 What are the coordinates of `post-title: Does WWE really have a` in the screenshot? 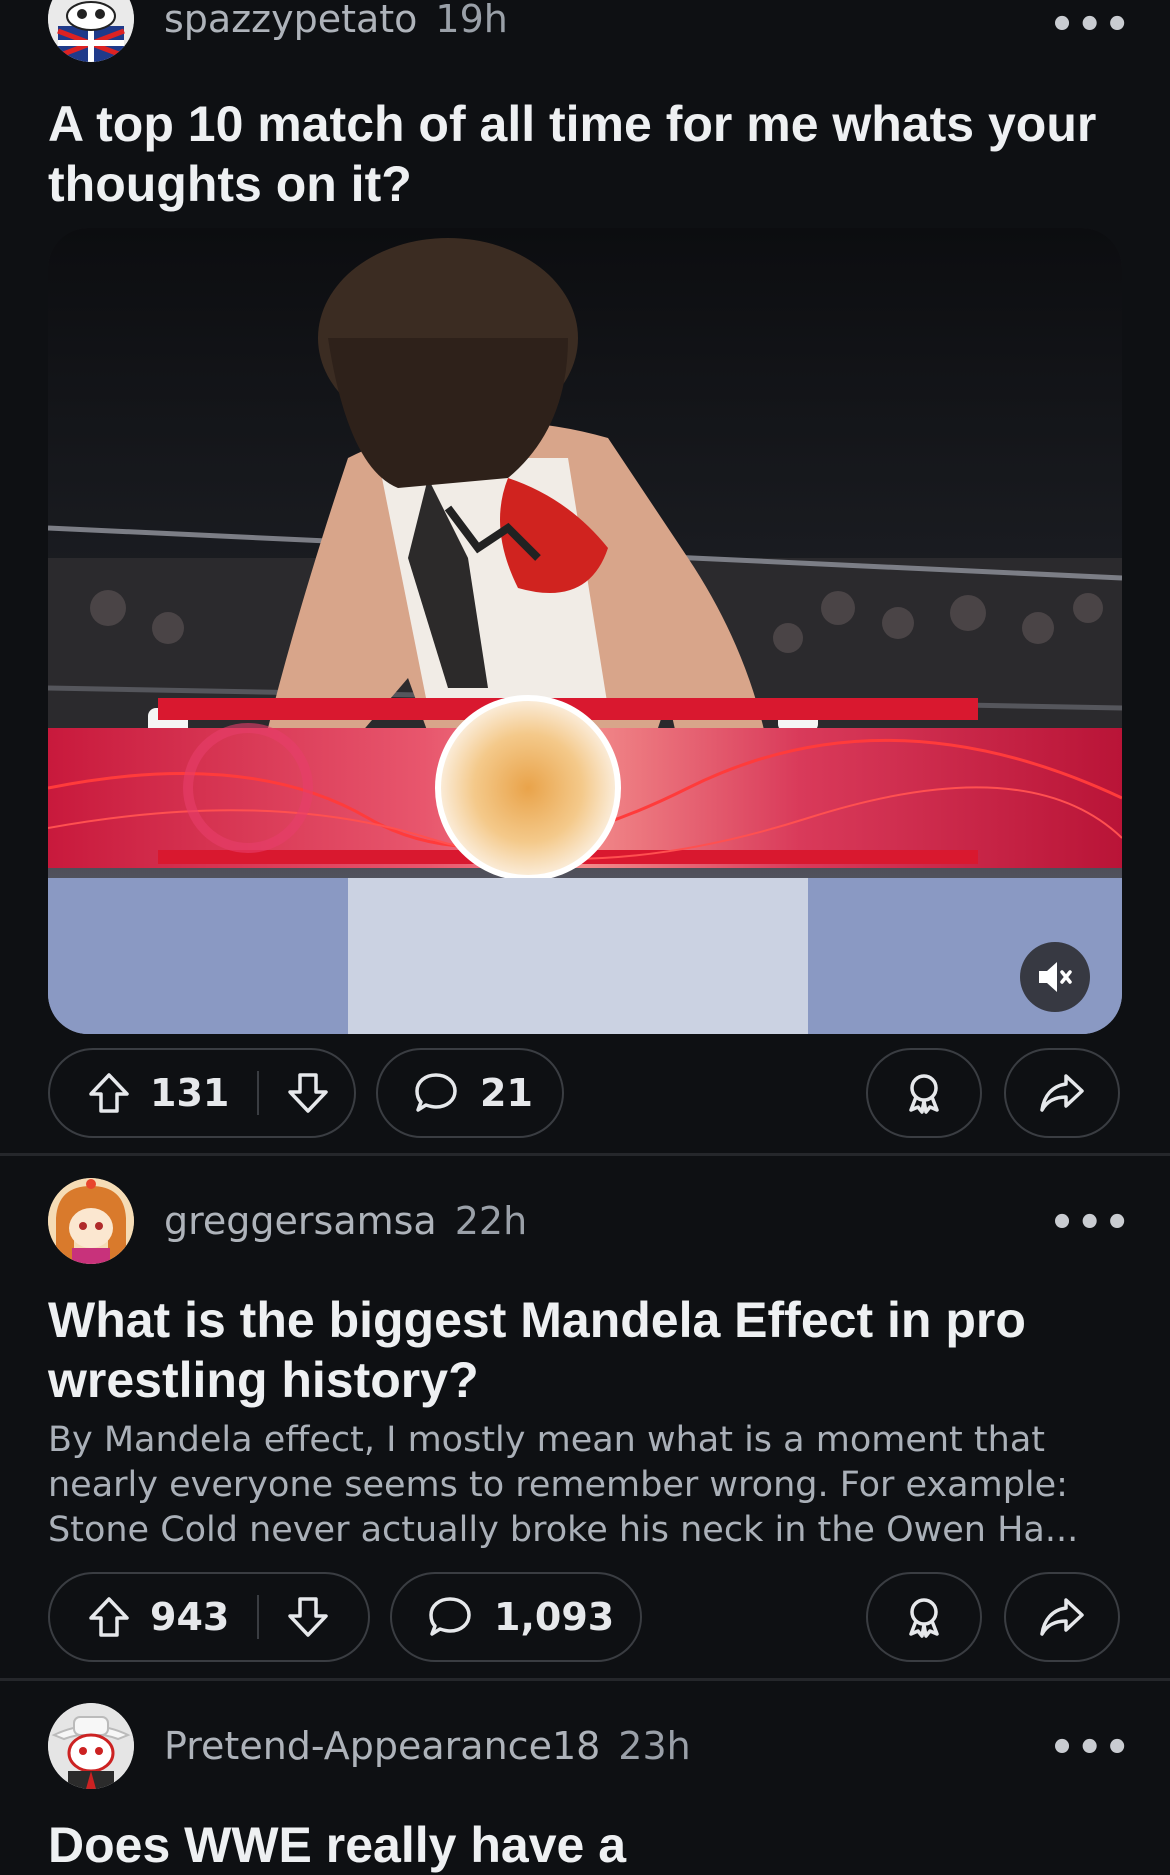 It's located at (578, 1845).